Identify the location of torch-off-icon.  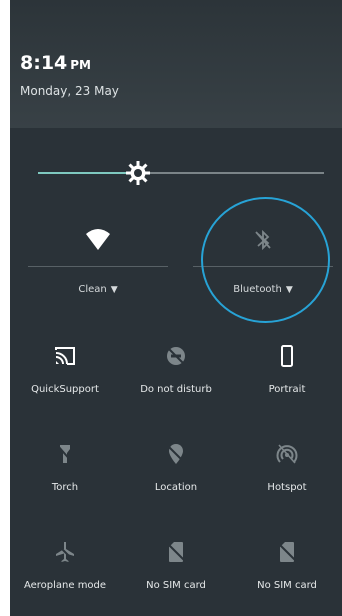
(65, 454).